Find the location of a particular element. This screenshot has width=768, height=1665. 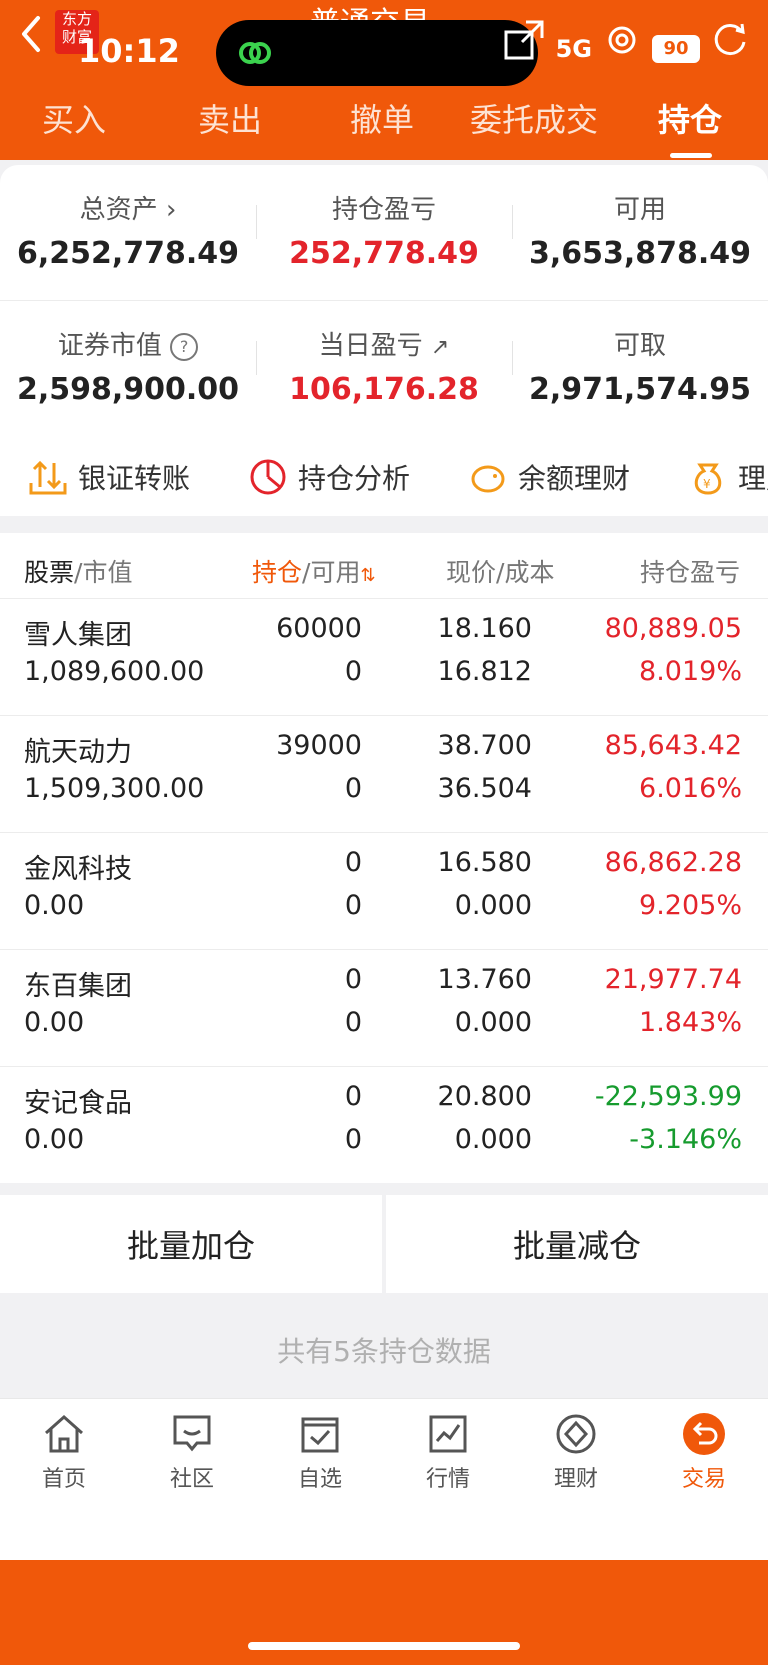

nav-market: 行情 is located at coordinates (448, 1452).